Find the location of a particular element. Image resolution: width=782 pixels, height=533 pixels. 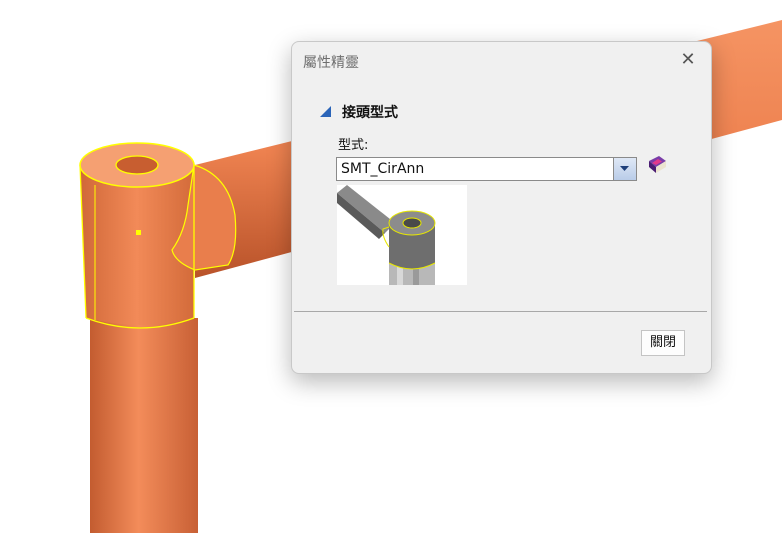

dialog-title: 屬性精靈 is located at coordinates (331, 63).